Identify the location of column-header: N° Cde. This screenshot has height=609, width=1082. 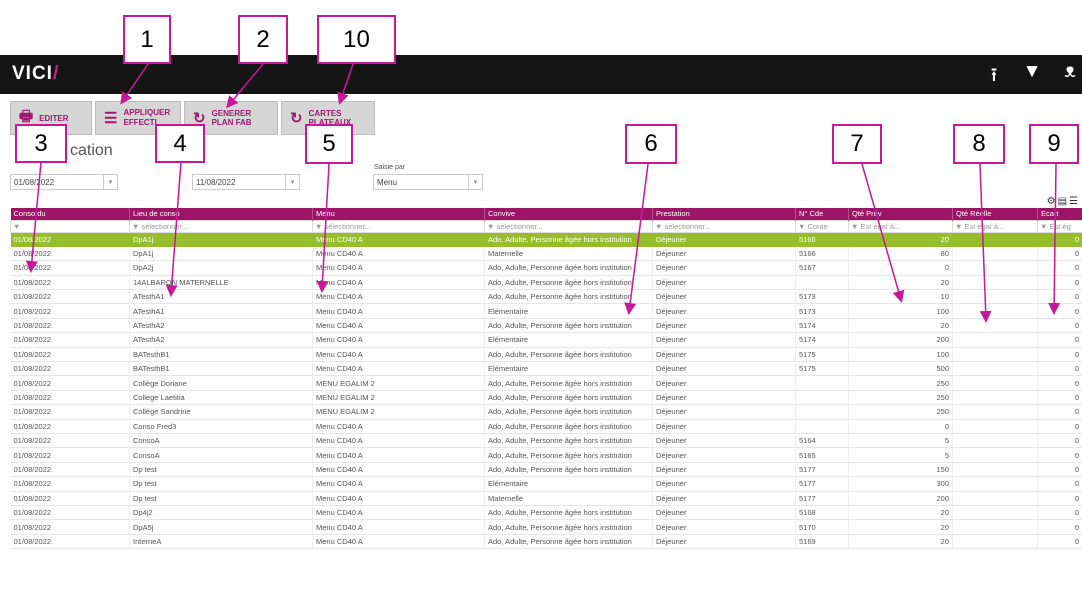
(822, 214).